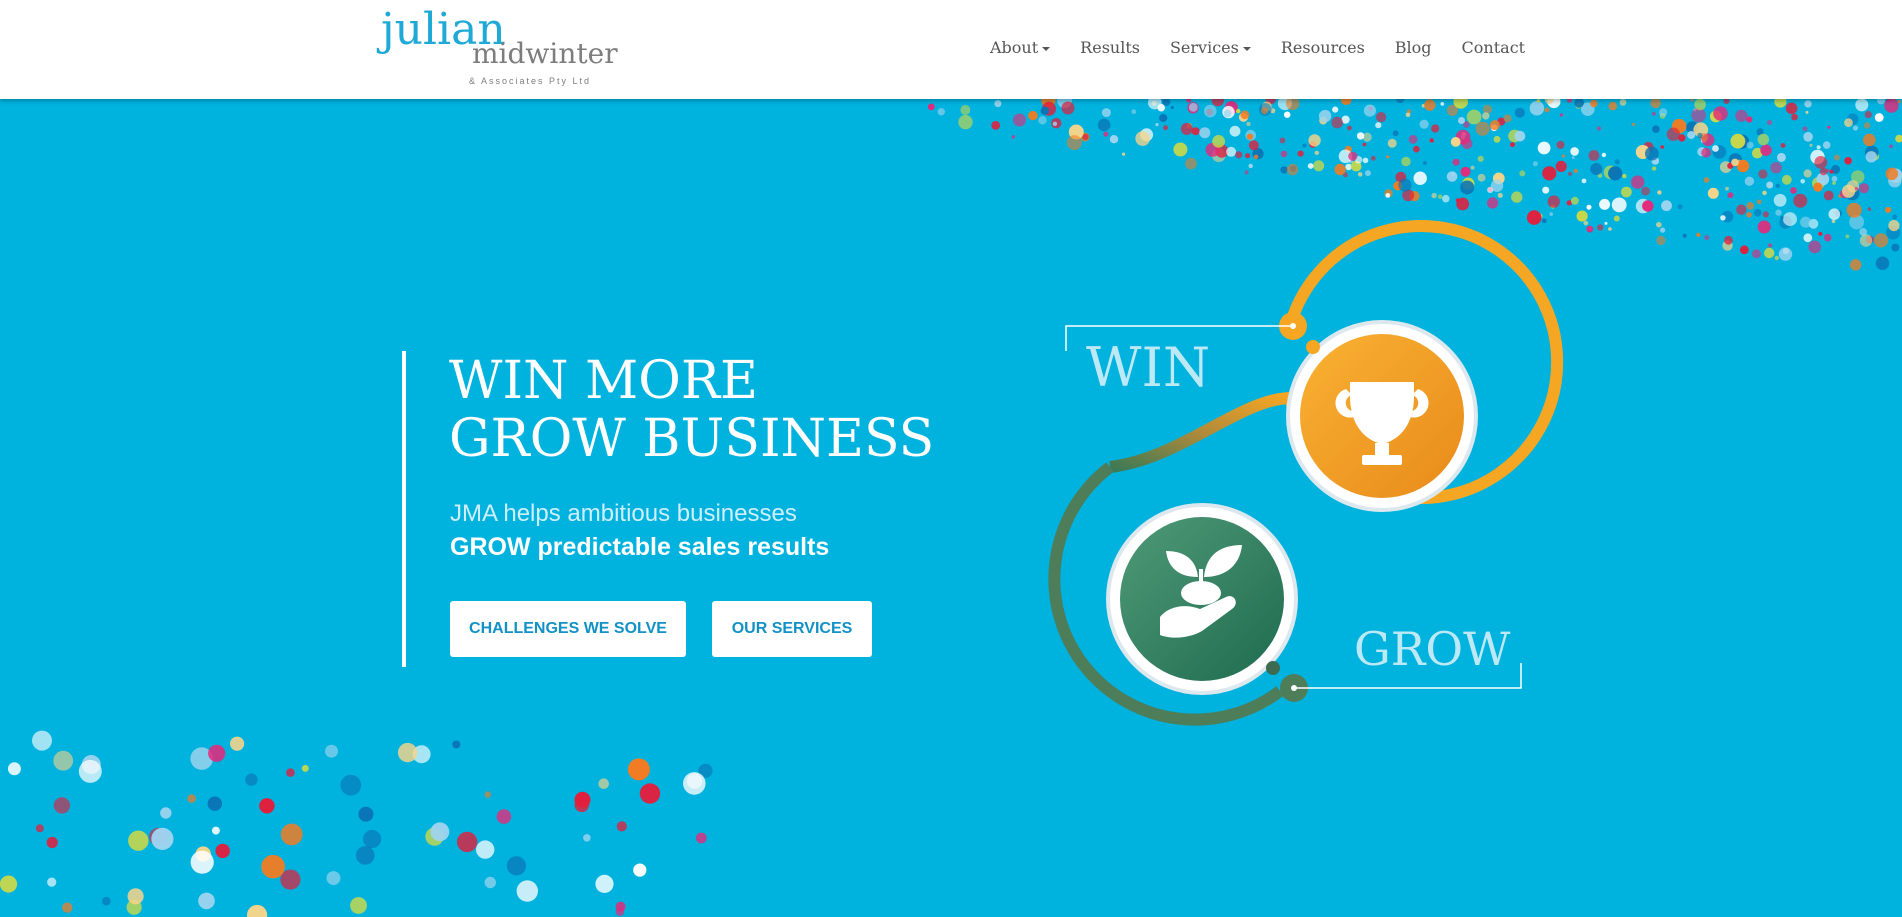 The width and height of the screenshot is (1902, 917). Describe the element at coordinates (1148, 367) in the screenshot. I see `win-label: WIN` at that location.